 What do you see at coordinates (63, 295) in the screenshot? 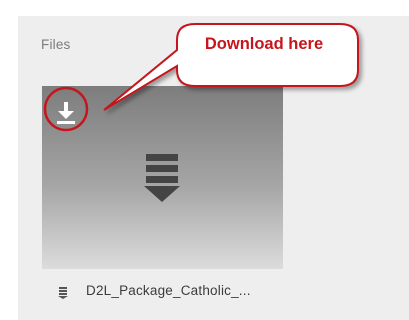
I see `file-type-icon` at bounding box center [63, 295].